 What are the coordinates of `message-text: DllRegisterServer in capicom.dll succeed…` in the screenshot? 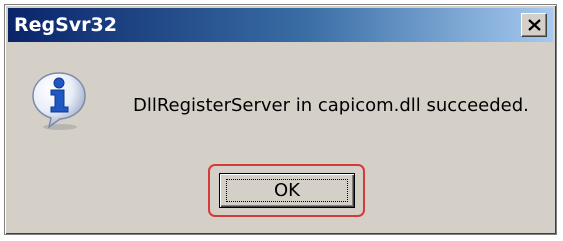 It's located at (331, 105).